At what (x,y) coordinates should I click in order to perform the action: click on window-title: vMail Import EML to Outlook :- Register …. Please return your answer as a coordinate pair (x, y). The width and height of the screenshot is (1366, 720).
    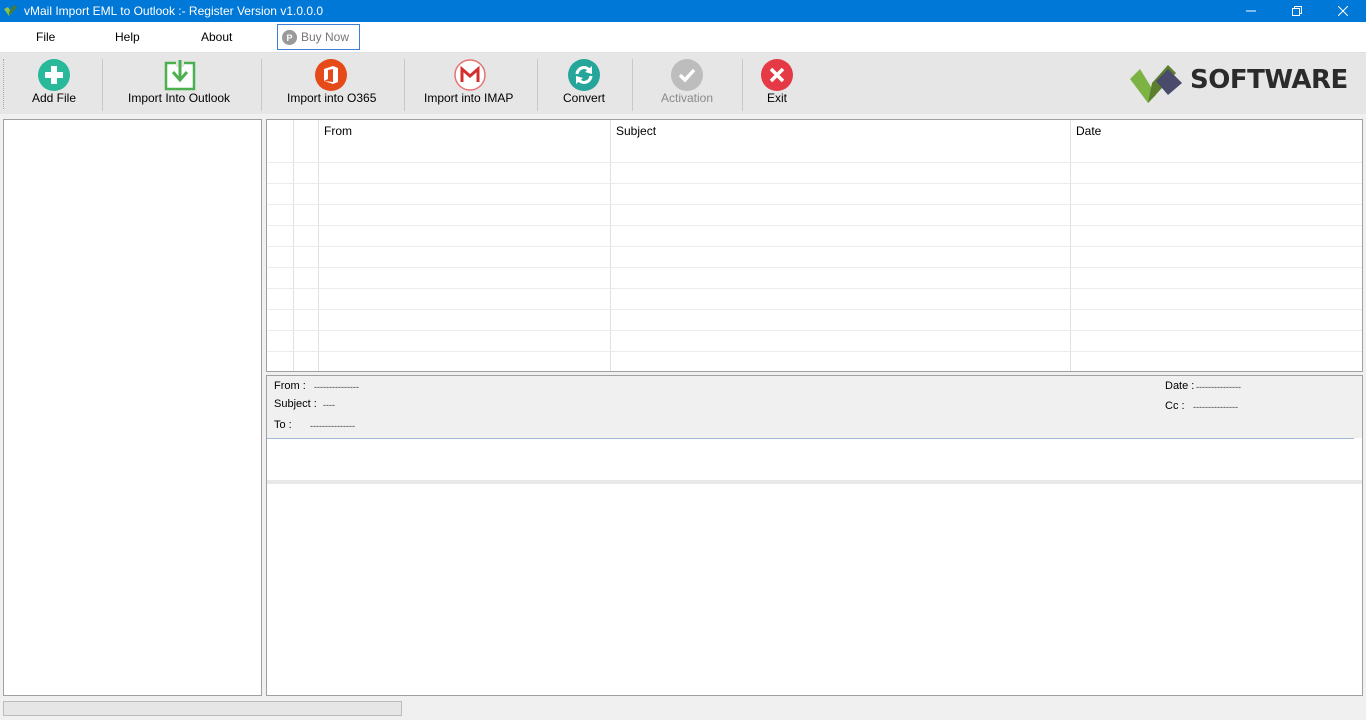
    Looking at the image, I should click on (174, 11).